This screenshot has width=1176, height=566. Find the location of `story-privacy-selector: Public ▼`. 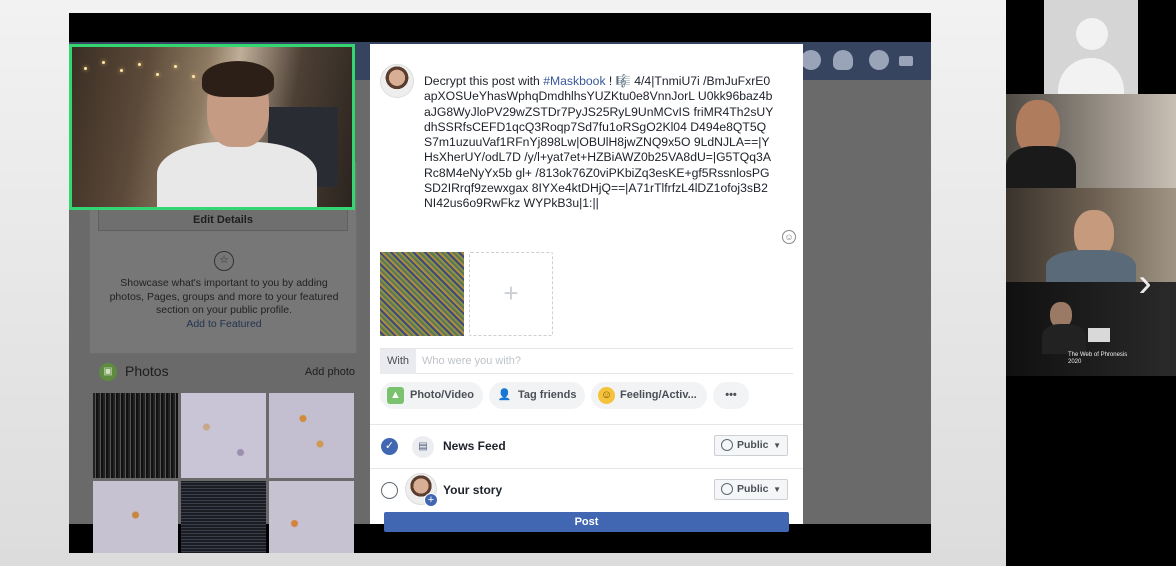

story-privacy-selector: Public ▼ is located at coordinates (751, 489).